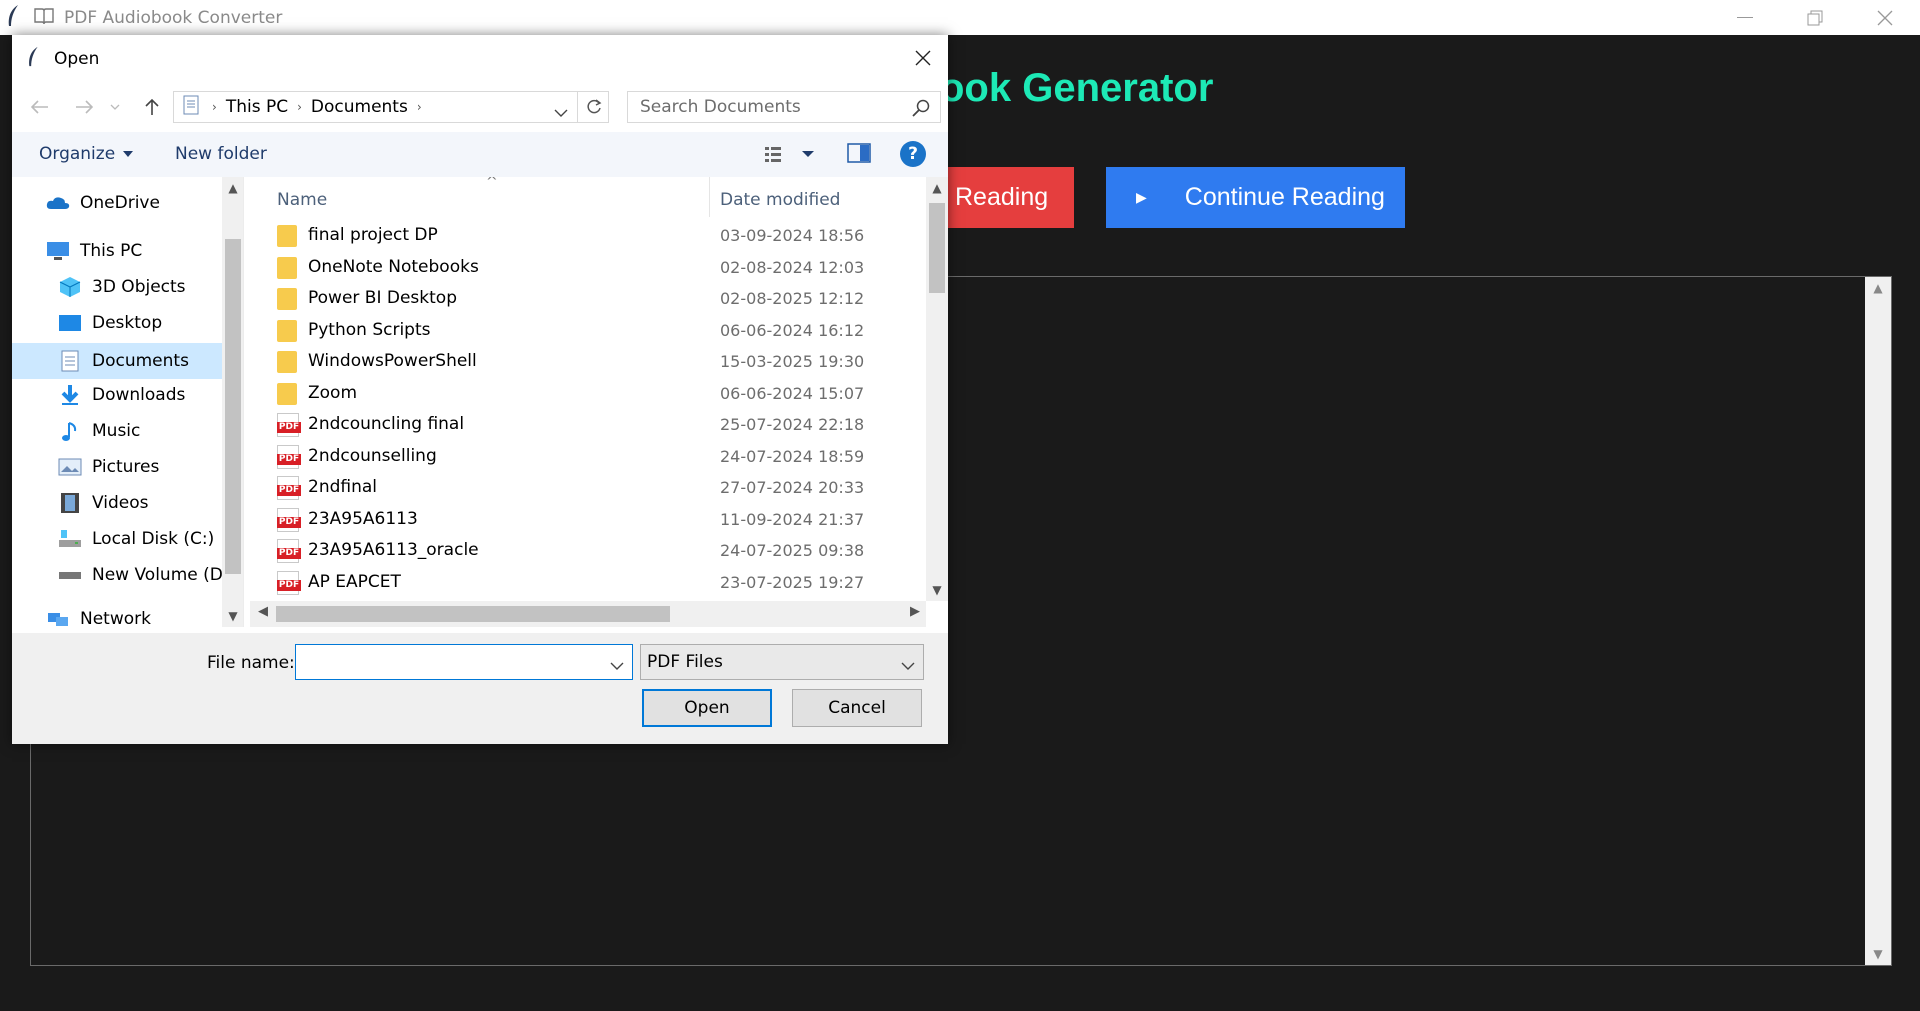  What do you see at coordinates (960, 17) in the screenshot?
I see `app-titlebar: PDF Audiobook Converter` at bounding box center [960, 17].